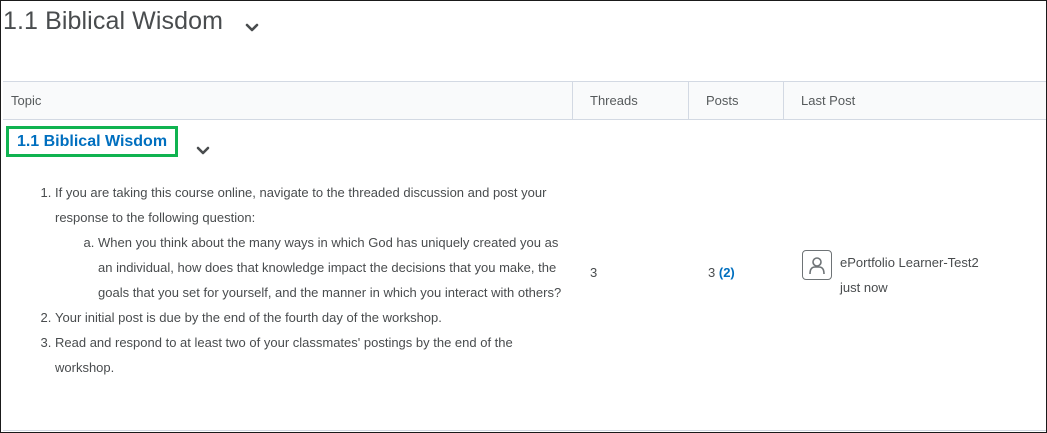 This screenshot has height=433, width=1047. I want to click on forum-heading: 1.1 Biblical Wisdom, so click(131, 21).